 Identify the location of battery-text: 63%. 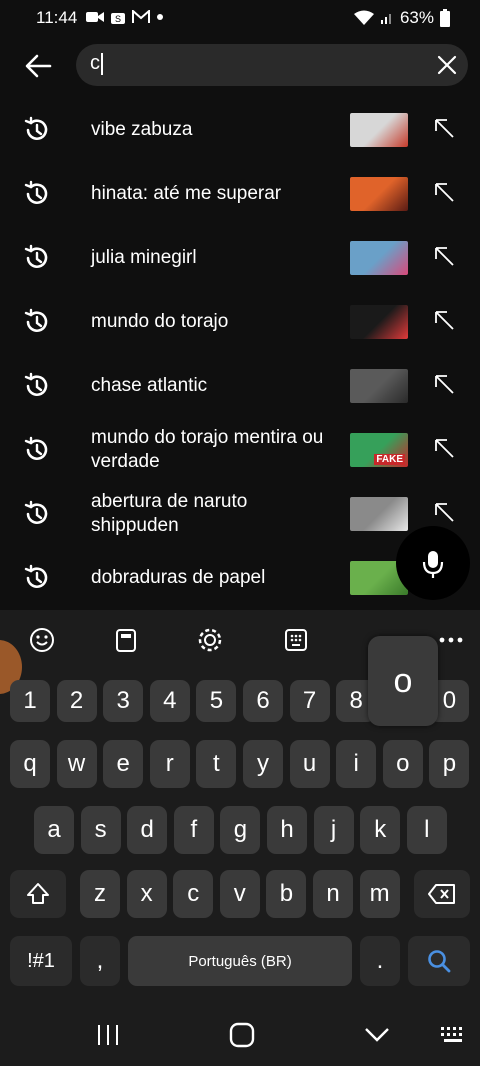
(416, 17).